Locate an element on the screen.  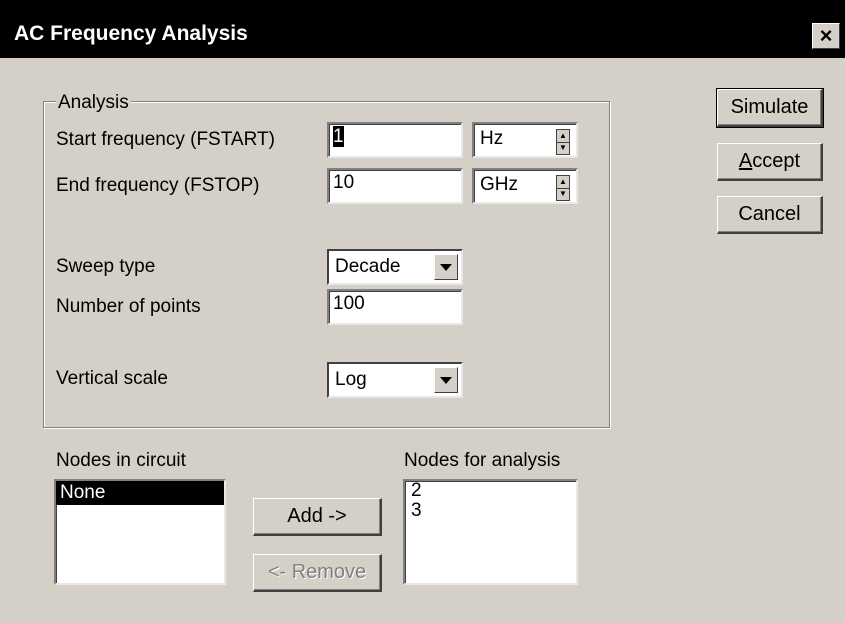
title-bar: AC Frequency Analysis × is located at coordinates (422, 29).